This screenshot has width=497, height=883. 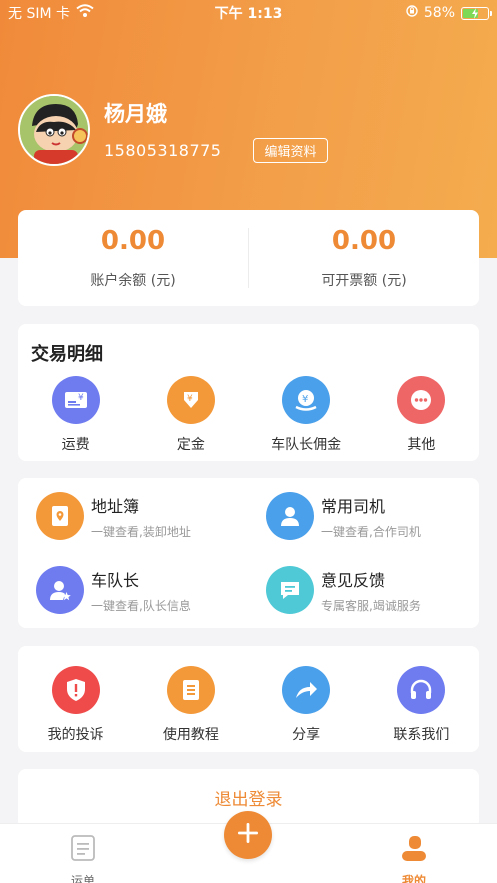 What do you see at coordinates (39, 14) in the screenshot?
I see `carrier-label: 无 SIM 卡` at bounding box center [39, 14].